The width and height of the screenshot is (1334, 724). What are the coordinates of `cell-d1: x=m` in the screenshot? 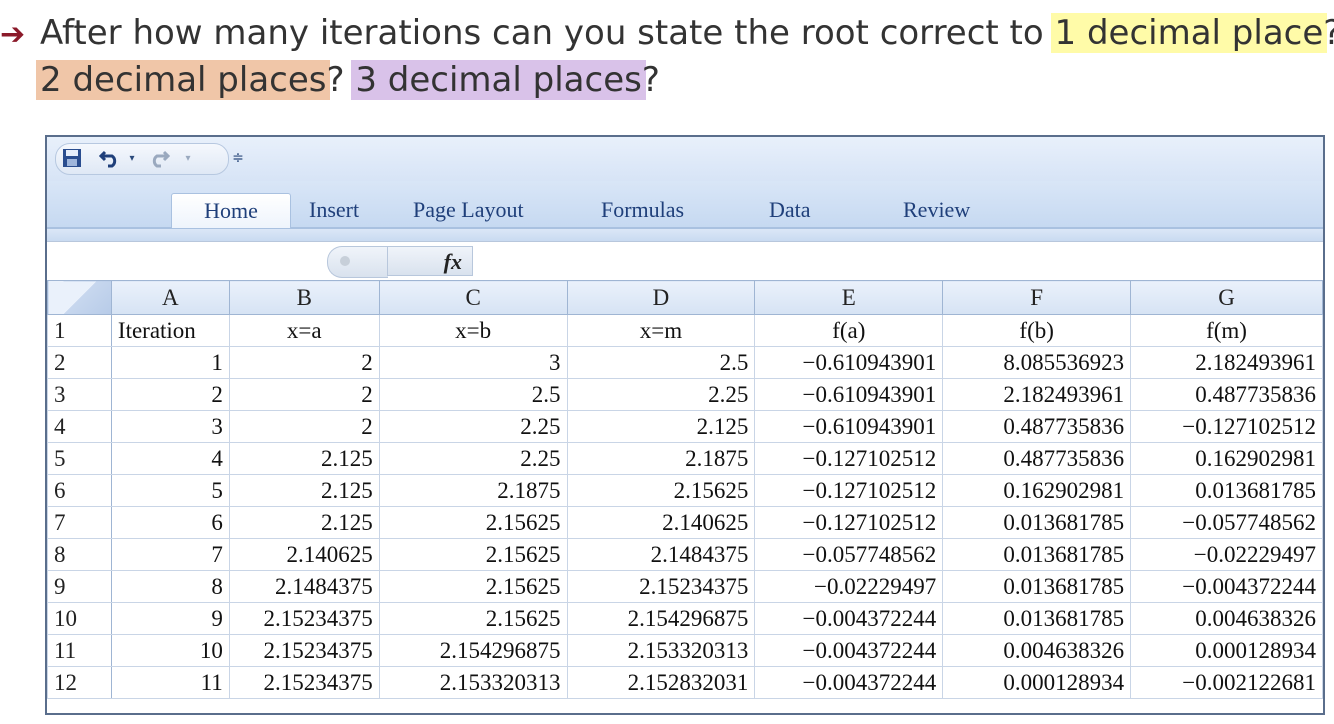 It's located at (661, 330).